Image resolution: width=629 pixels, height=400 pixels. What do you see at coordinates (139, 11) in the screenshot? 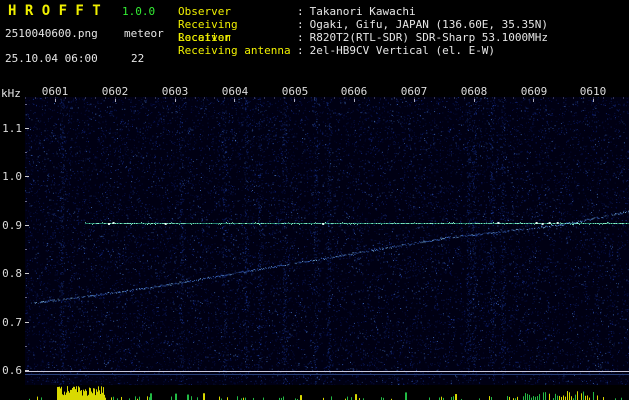
I see `app-version: 1.0.0` at bounding box center [139, 11].